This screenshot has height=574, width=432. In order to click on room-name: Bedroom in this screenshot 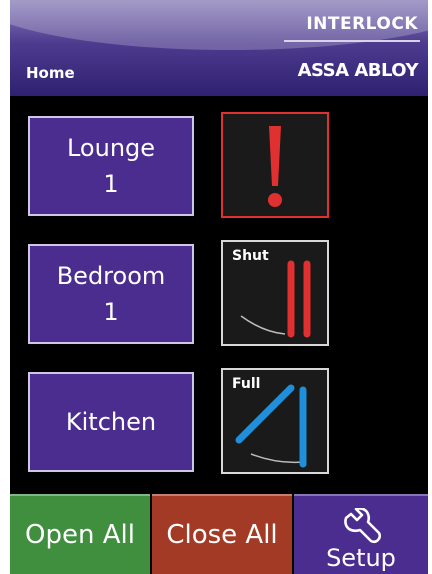, I will do `click(111, 276)`.